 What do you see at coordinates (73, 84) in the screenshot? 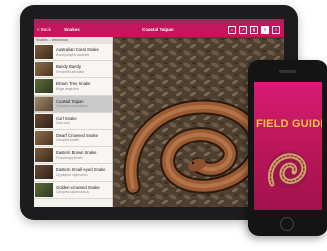
I see `species-name: Brown Tree Snake` at bounding box center [73, 84].